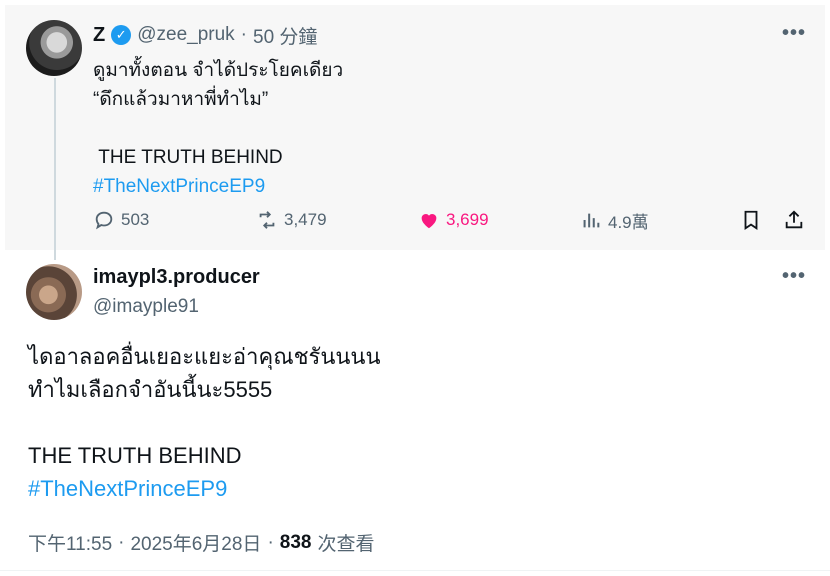 Image resolution: width=830 pixels, height=576 pixels. I want to click on verified-badge-icon: ✓, so click(121, 35).